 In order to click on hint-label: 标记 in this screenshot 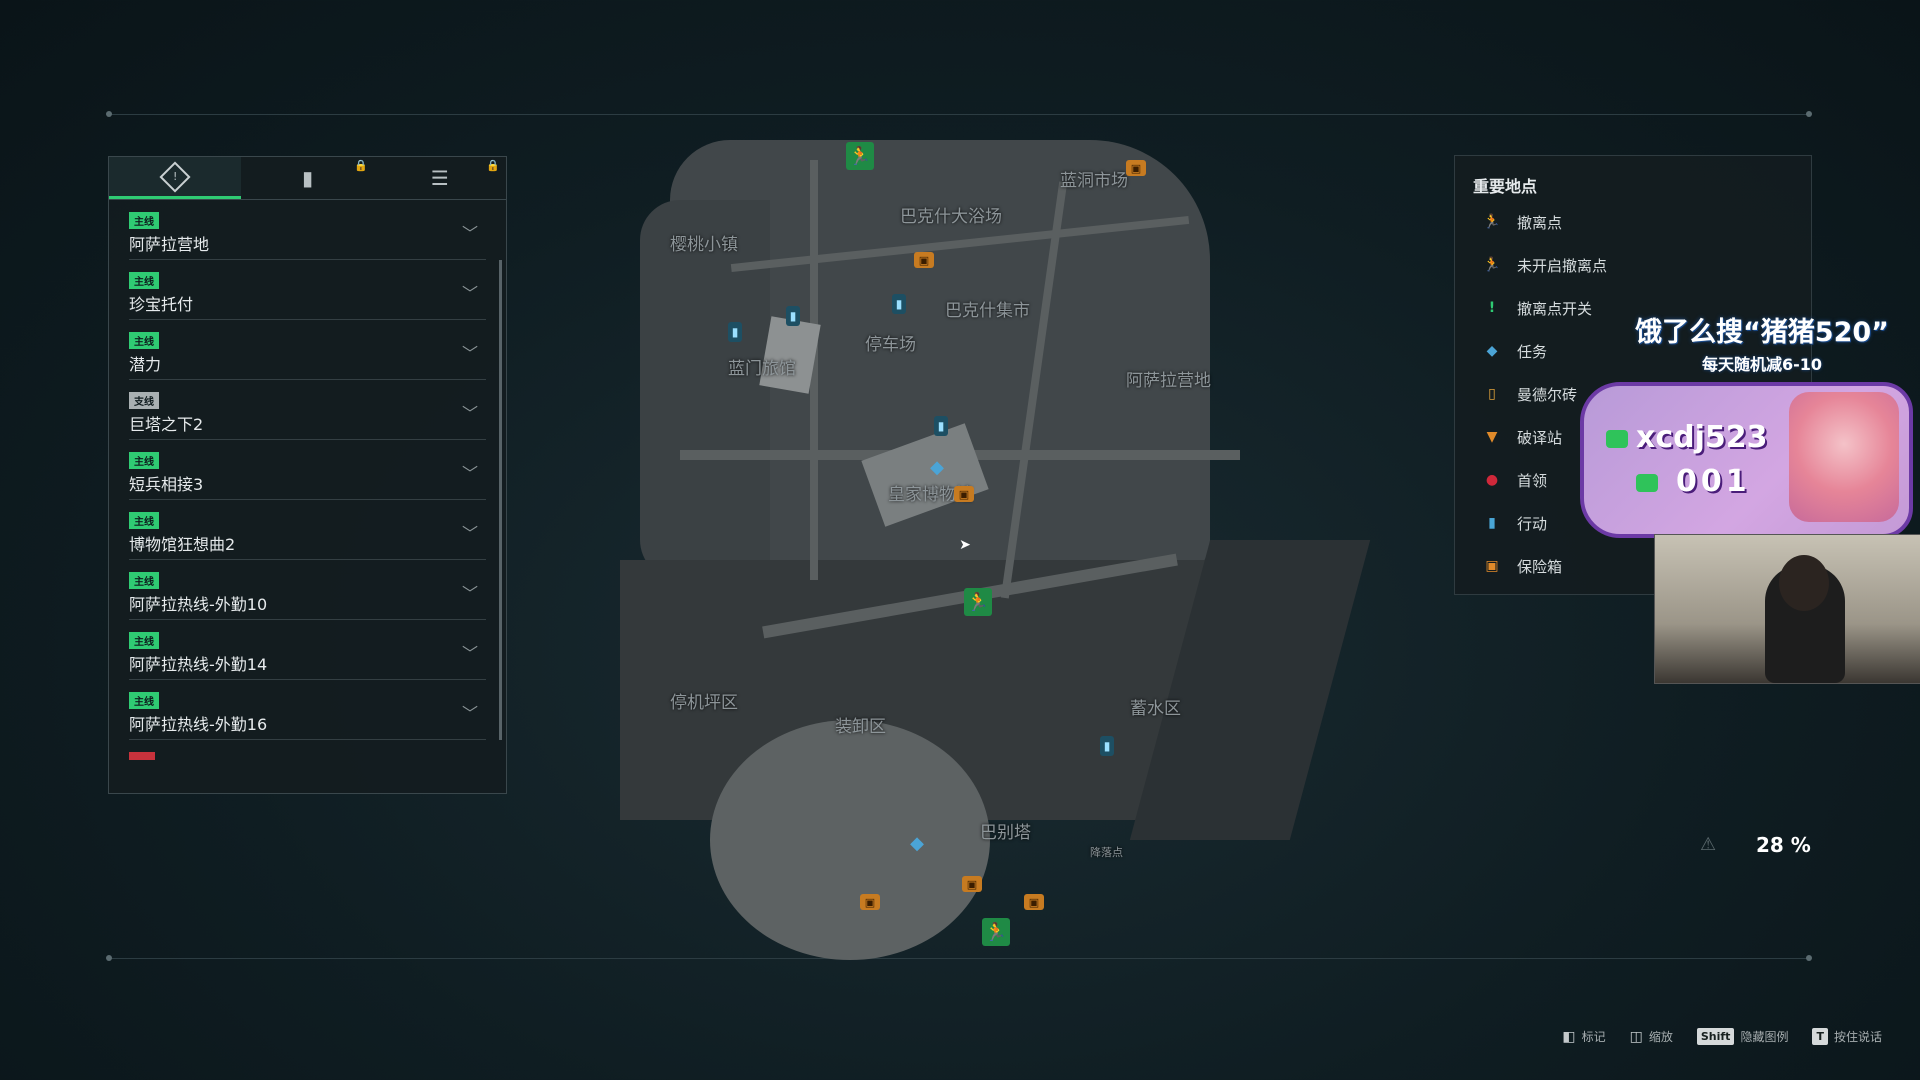, I will do `click(1593, 1037)`.